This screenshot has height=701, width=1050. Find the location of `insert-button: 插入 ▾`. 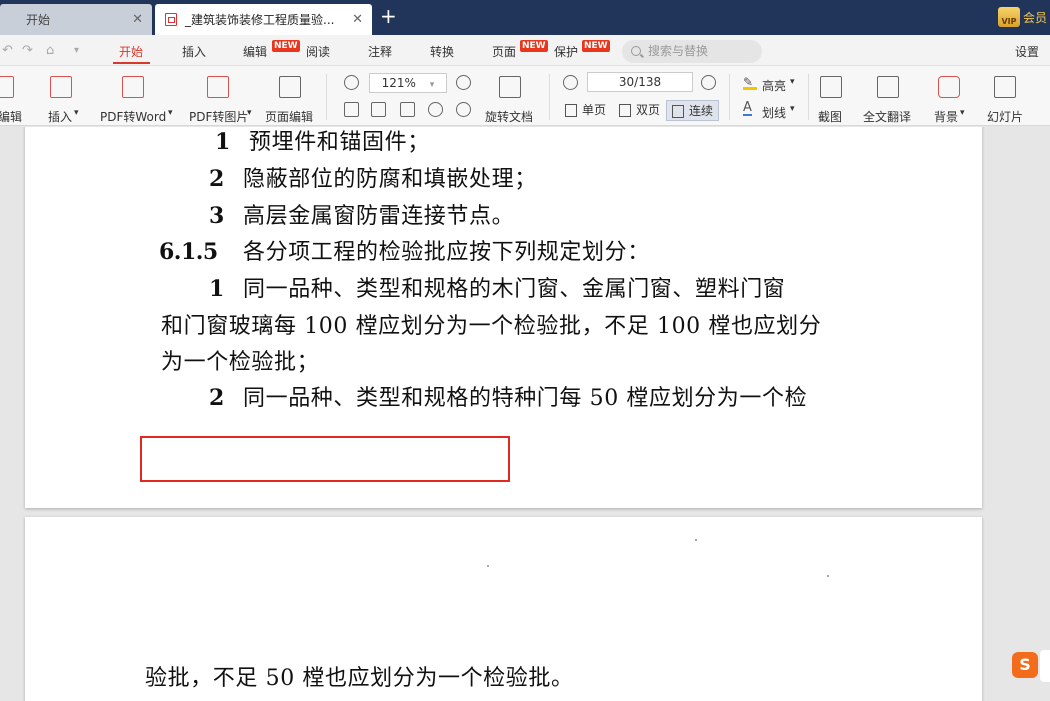

insert-button: 插入 ▾ is located at coordinates (68, 96).